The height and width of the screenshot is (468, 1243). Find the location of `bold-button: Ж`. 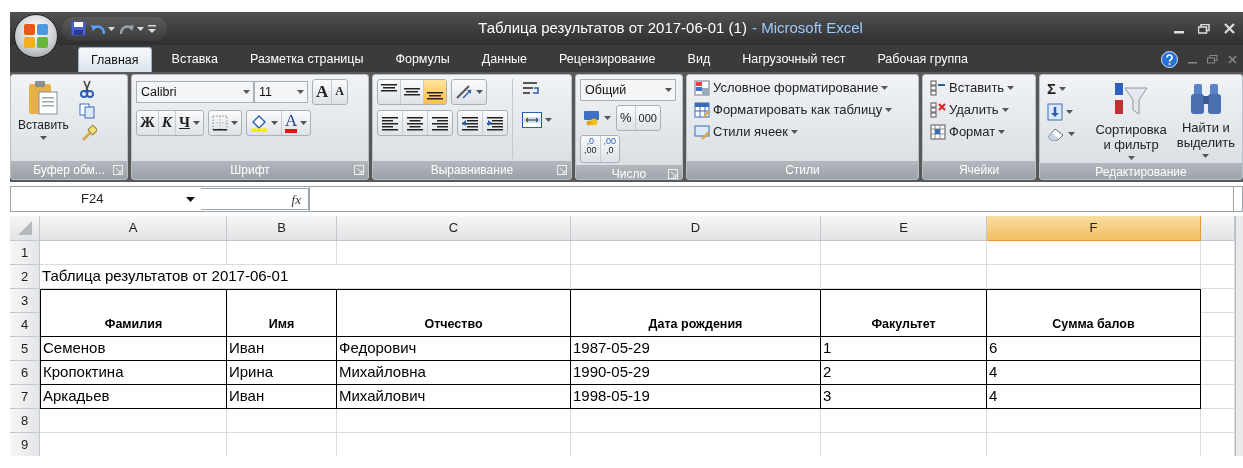

bold-button: Ж is located at coordinates (148, 123).